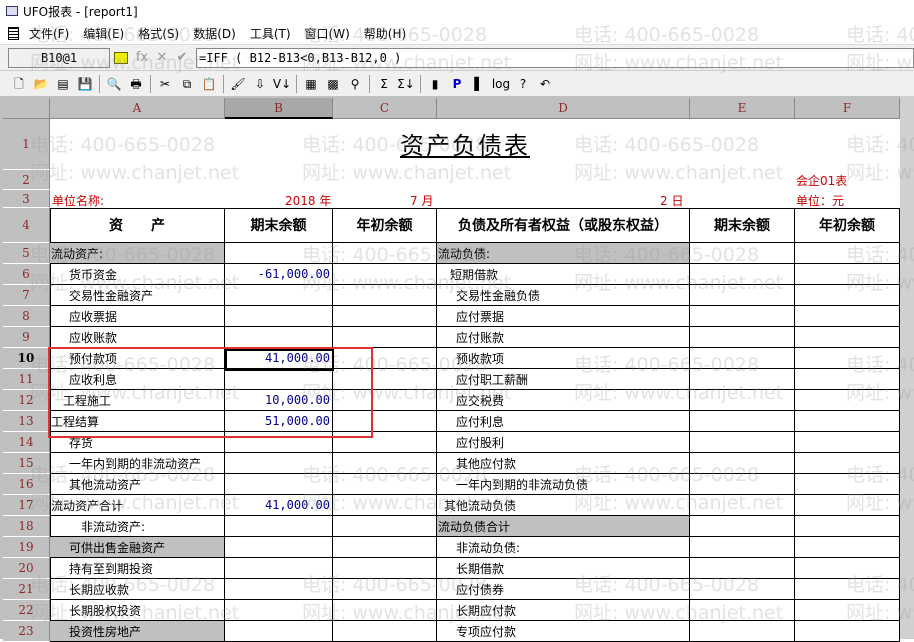 The height and width of the screenshot is (642, 914). What do you see at coordinates (523, 84) in the screenshot?
I see `help-icon: ?` at bounding box center [523, 84].